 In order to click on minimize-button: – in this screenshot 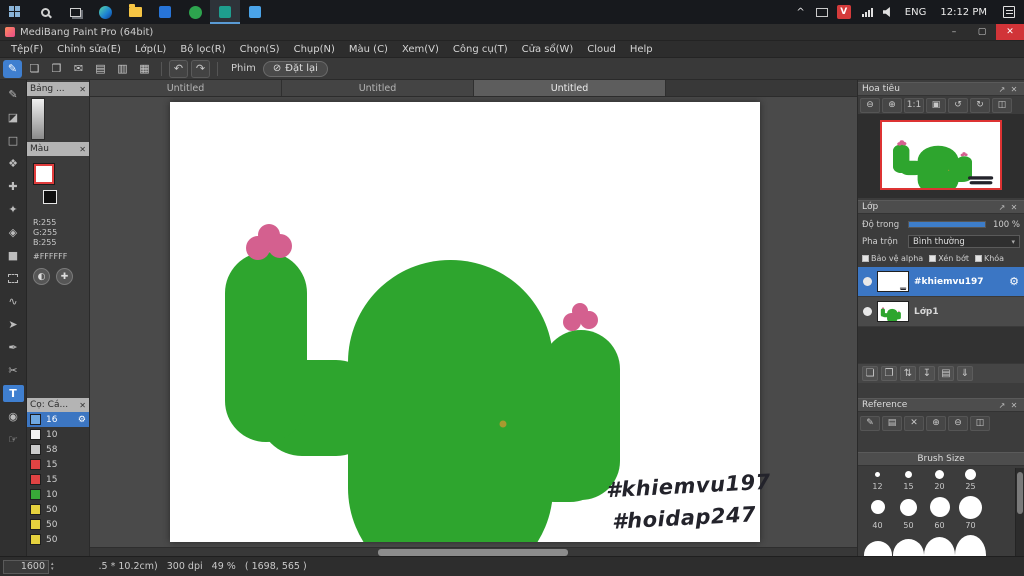, I will do `click(954, 32)`.